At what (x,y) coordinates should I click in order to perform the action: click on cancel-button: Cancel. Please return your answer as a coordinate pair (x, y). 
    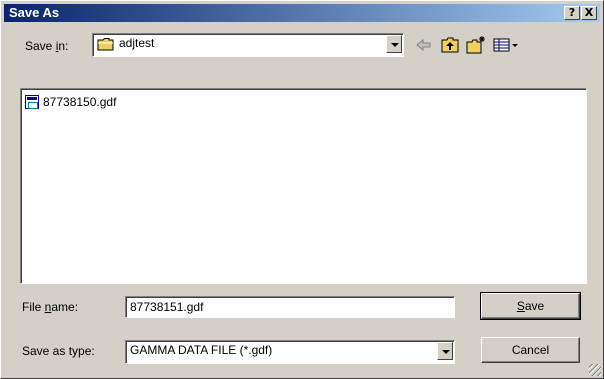
    Looking at the image, I should click on (530, 350).